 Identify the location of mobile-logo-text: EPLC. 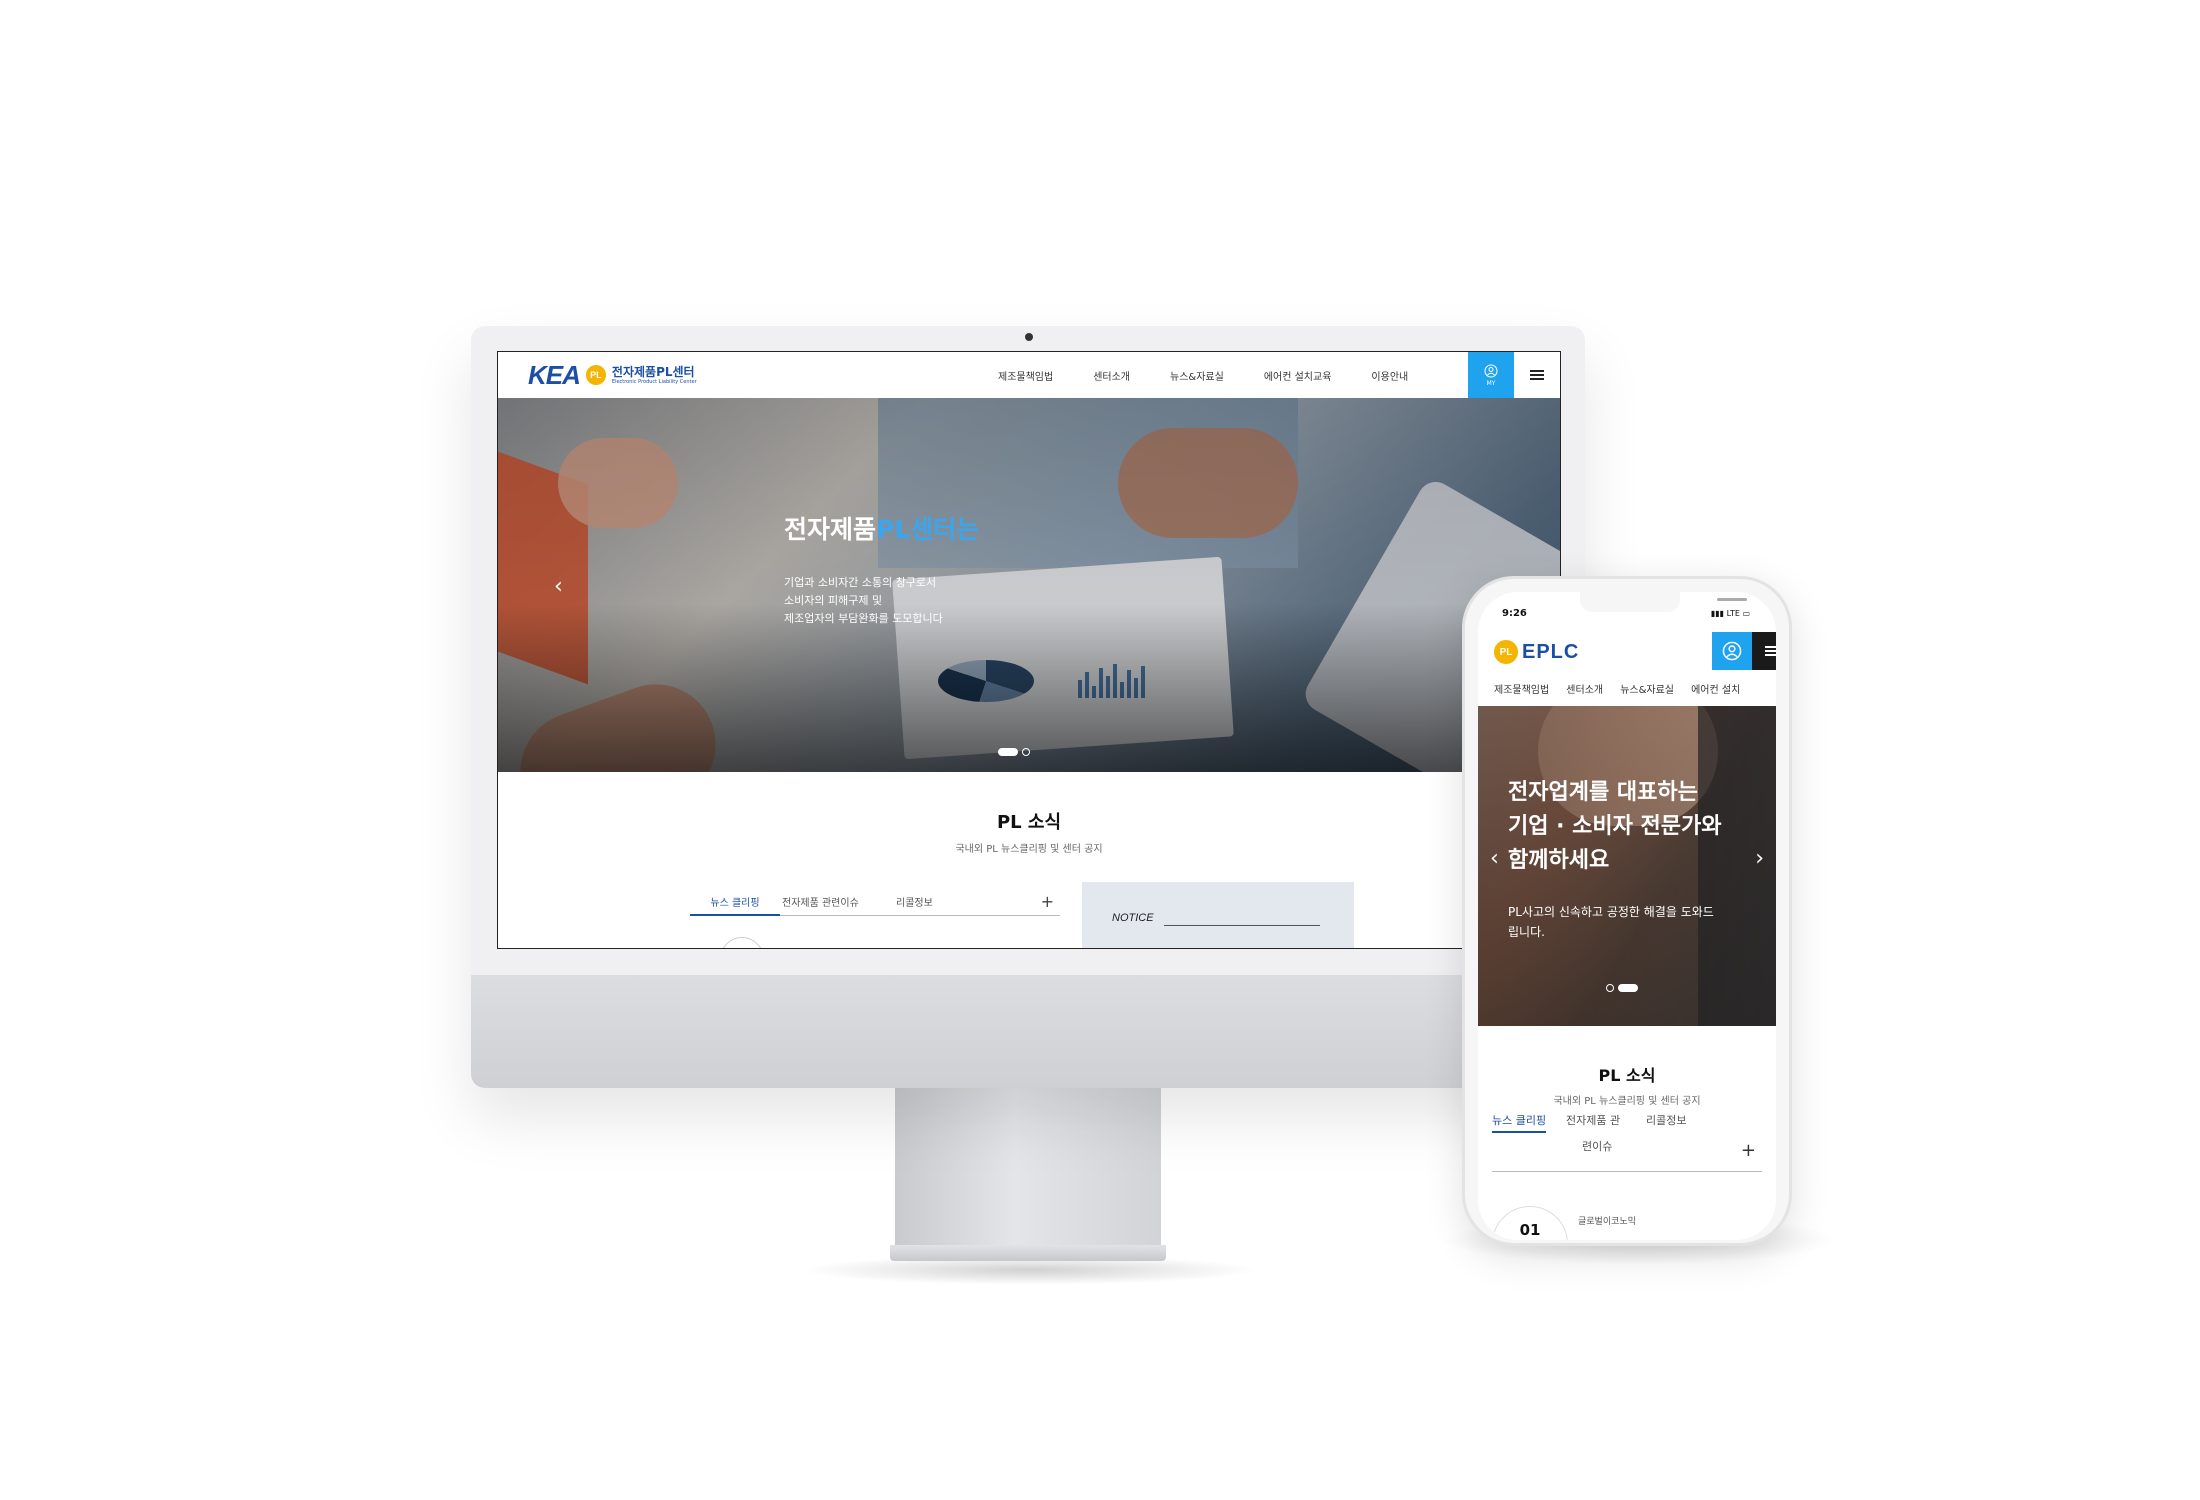
(1551, 651).